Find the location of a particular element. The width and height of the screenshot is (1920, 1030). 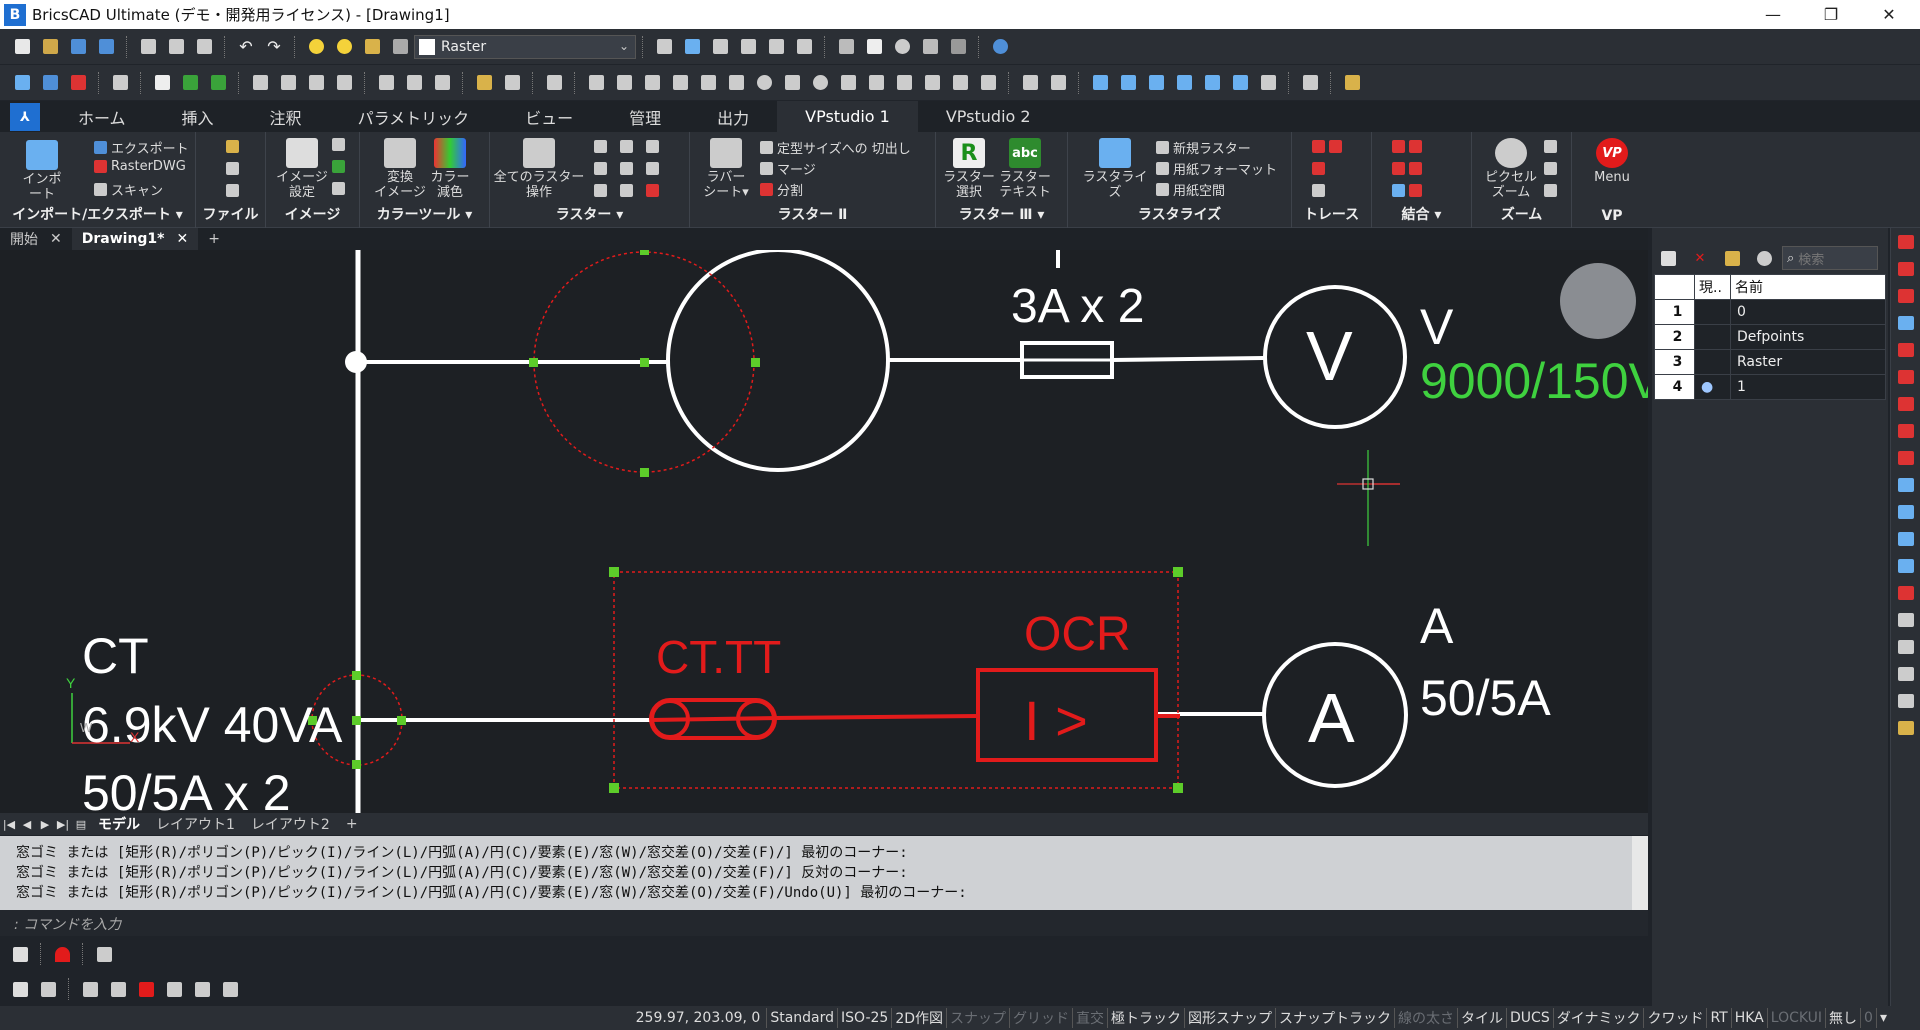

select-pen-icon is located at coordinates (146, 989).